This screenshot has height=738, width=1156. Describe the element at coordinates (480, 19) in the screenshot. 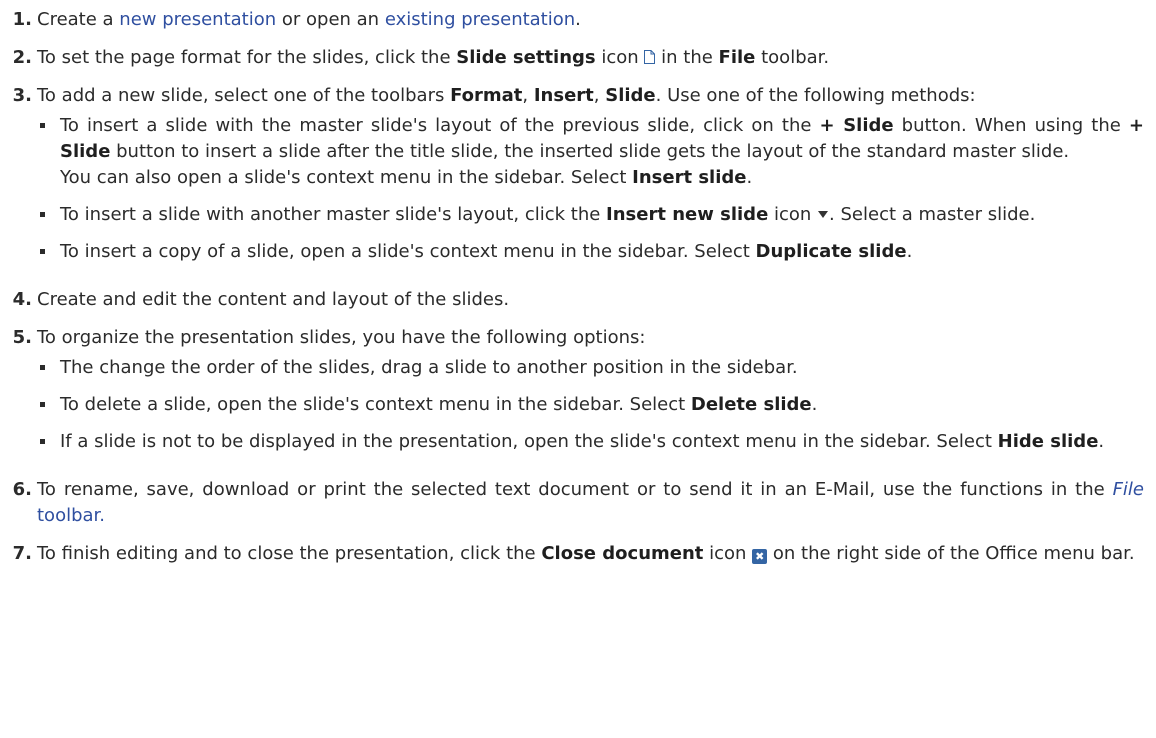

I see `existing-presentation-link: existing presentation` at that location.